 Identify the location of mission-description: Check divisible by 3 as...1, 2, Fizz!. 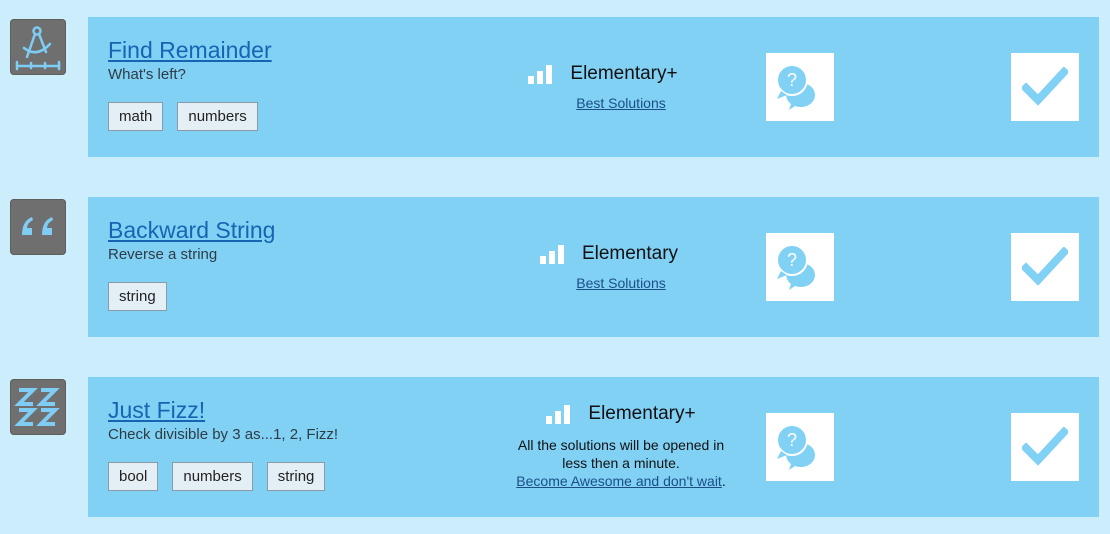
(223, 434).